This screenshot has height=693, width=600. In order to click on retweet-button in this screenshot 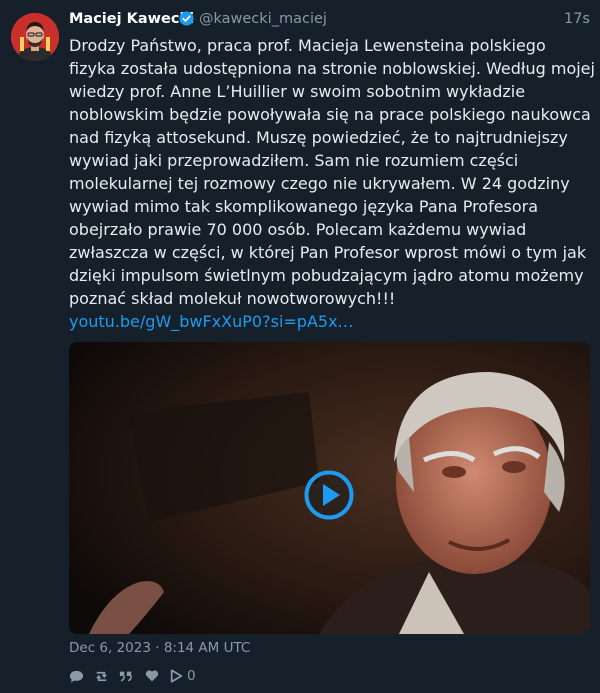, I will do `click(101, 676)`.